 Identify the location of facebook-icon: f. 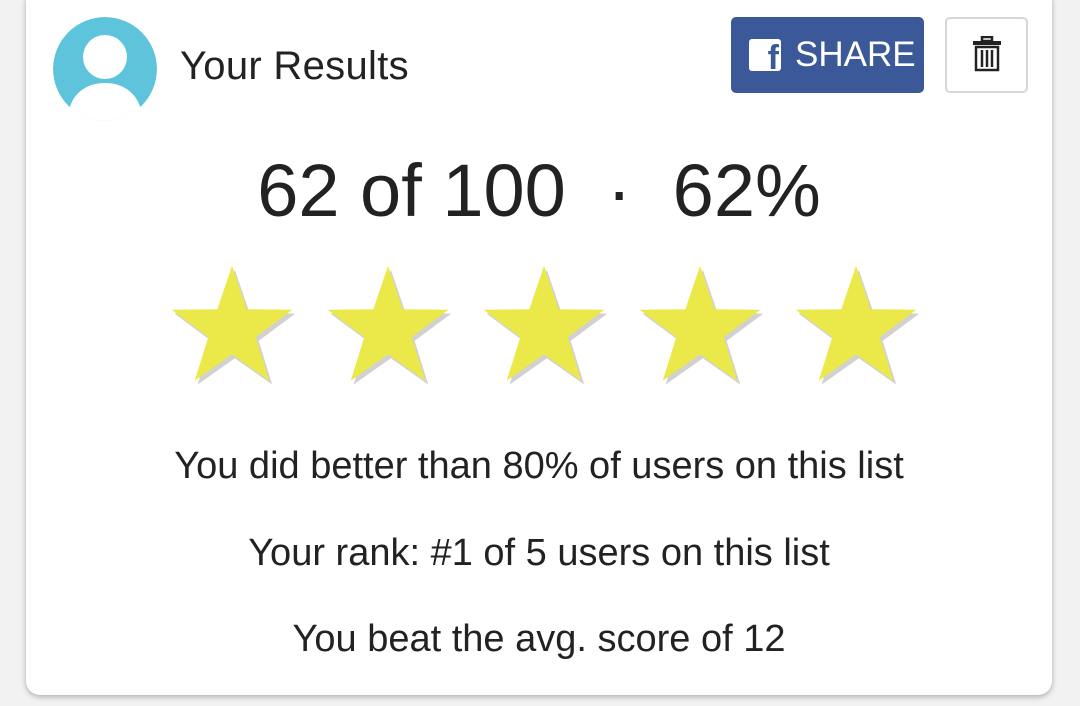
(765, 57).